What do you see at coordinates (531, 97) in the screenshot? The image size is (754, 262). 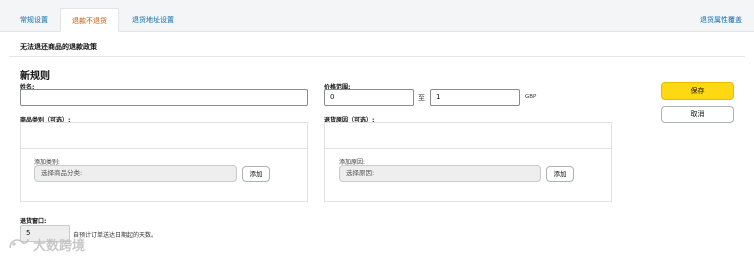 I see `currency-label: GBP` at bounding box center [531, 97].